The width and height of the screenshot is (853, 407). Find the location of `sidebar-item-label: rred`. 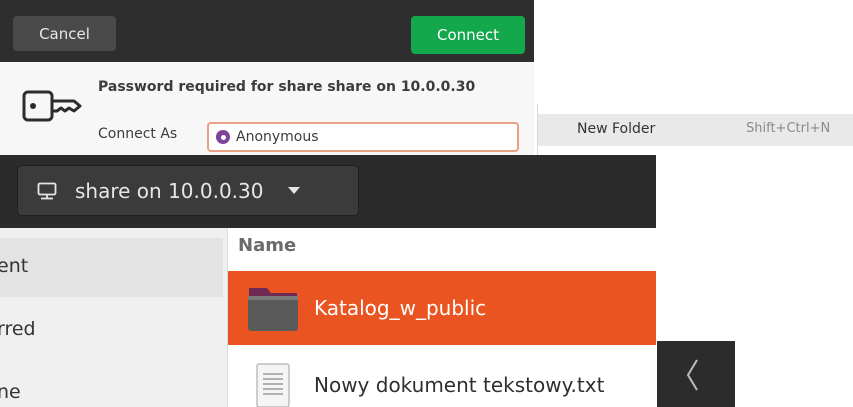

sidebar-item-label: rred is located at coordinates (18, 329).